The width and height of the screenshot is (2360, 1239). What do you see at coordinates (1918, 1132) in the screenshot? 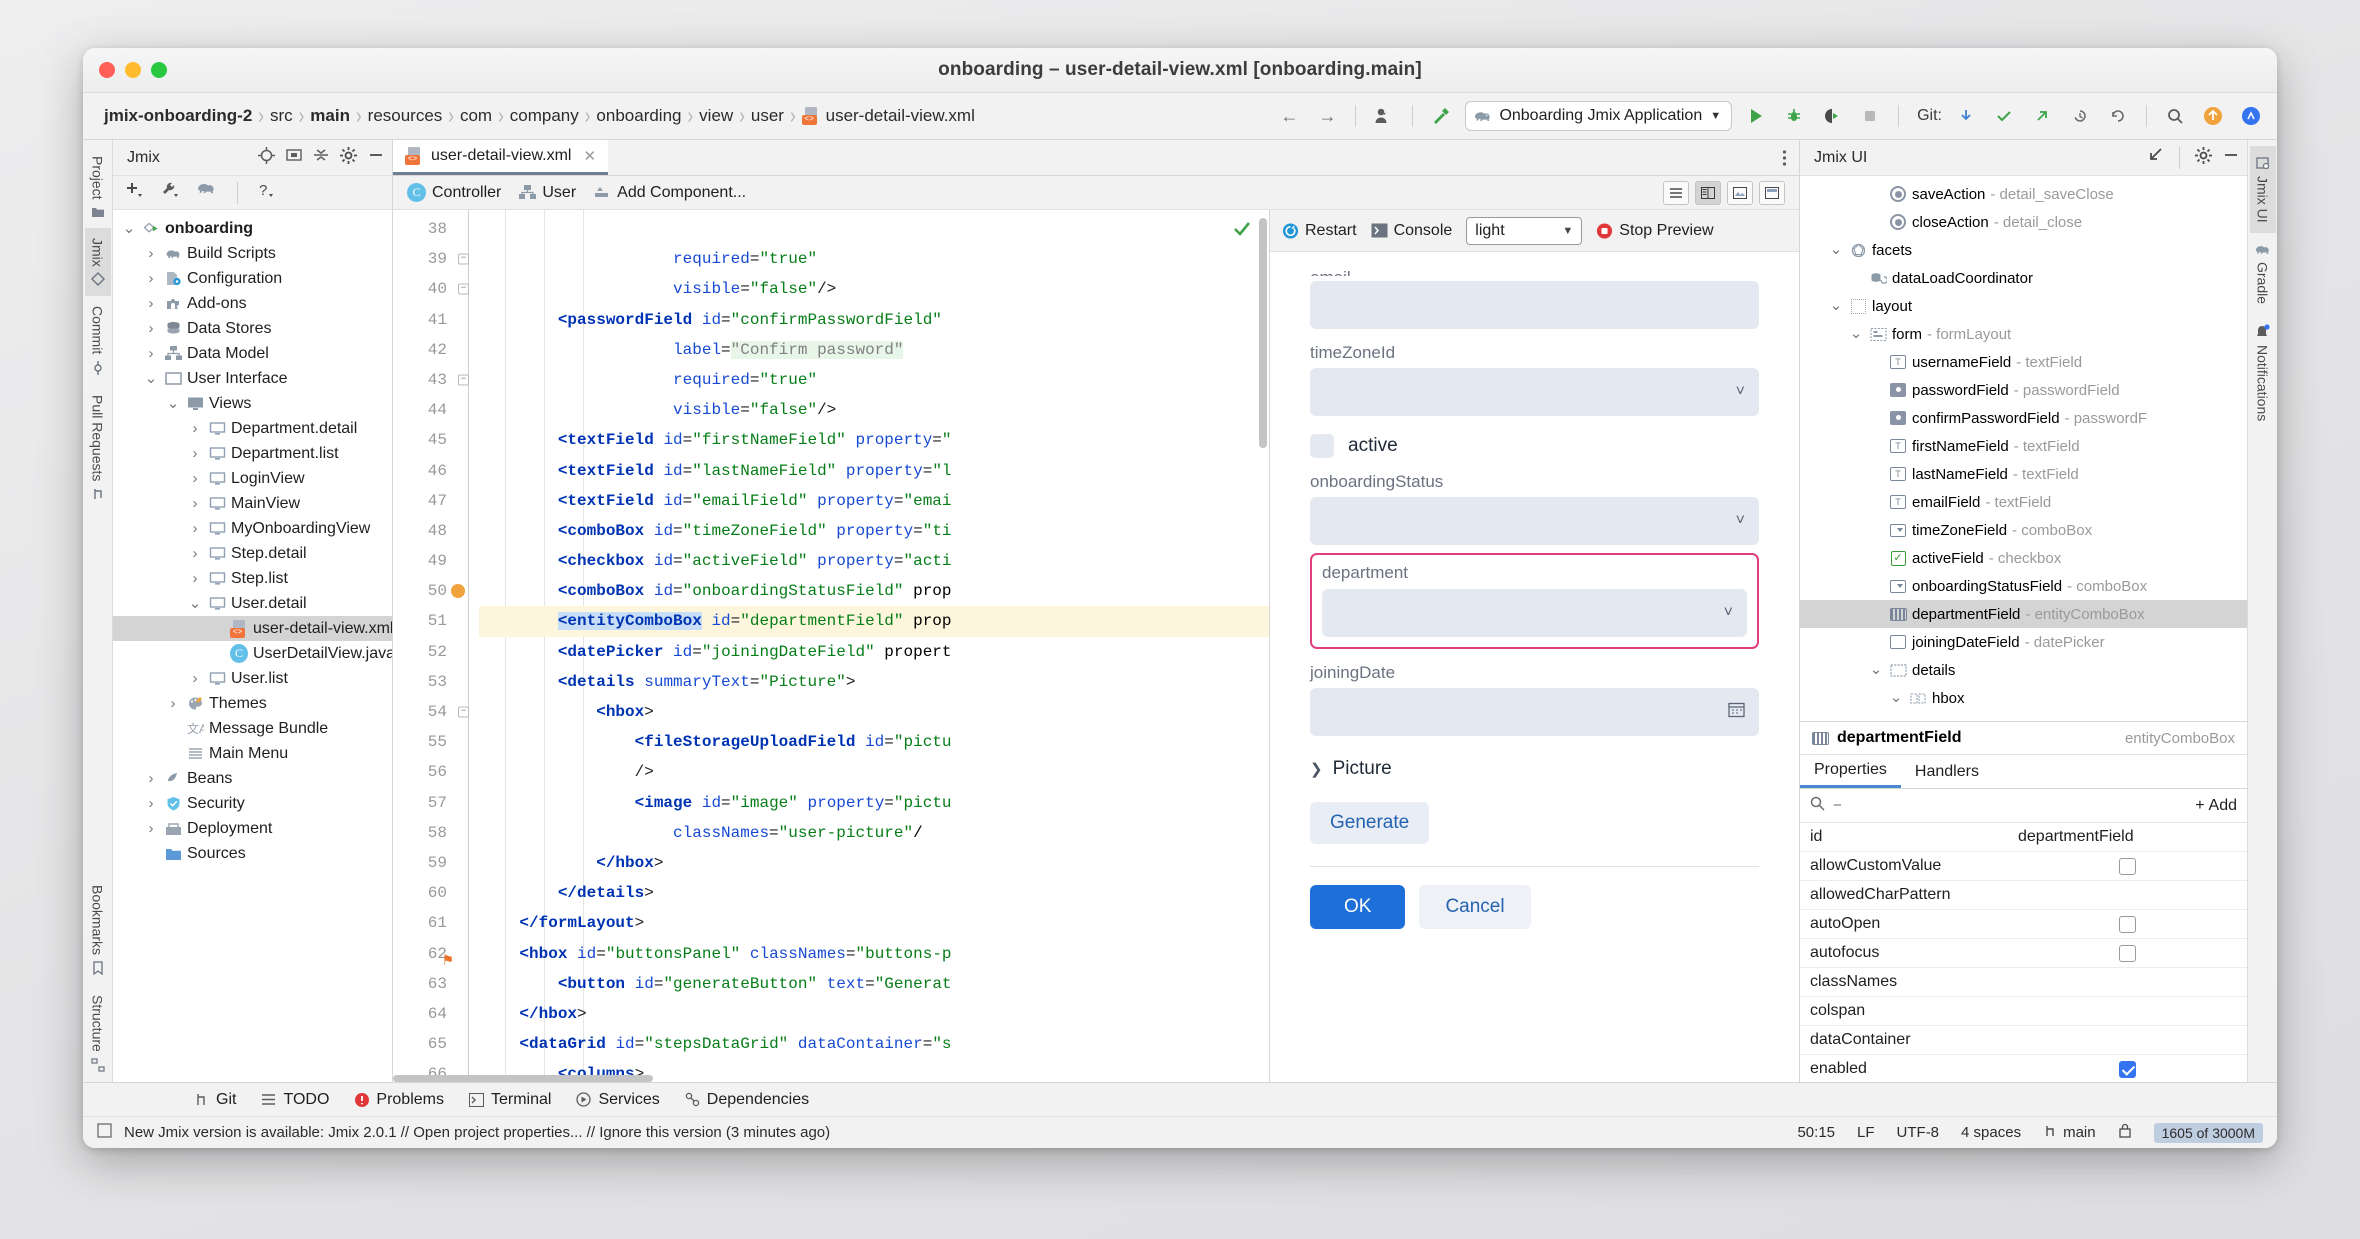
I see `file-encoding: UTF-8` at bounding box center [1918, 1132].